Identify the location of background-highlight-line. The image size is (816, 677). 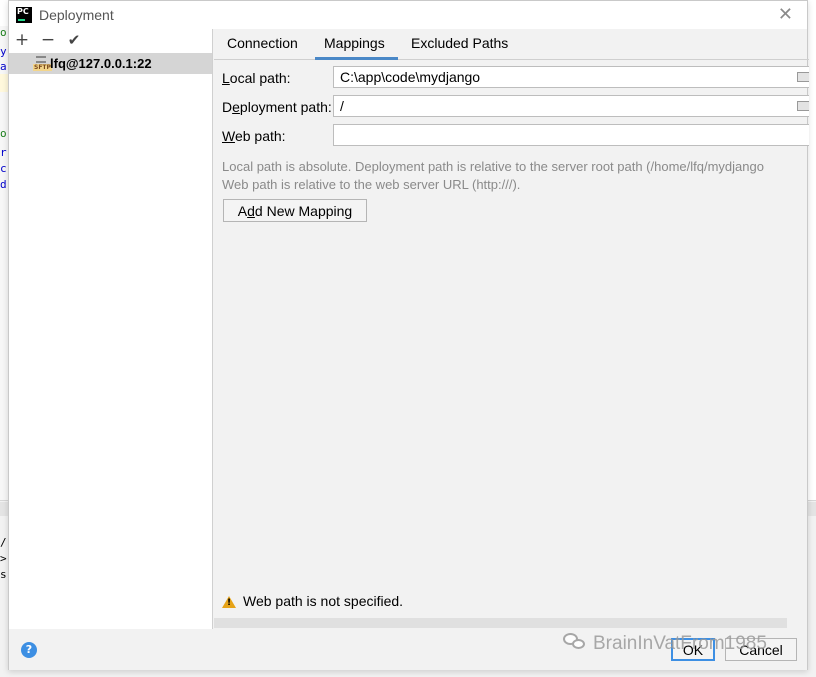
(4, 83).